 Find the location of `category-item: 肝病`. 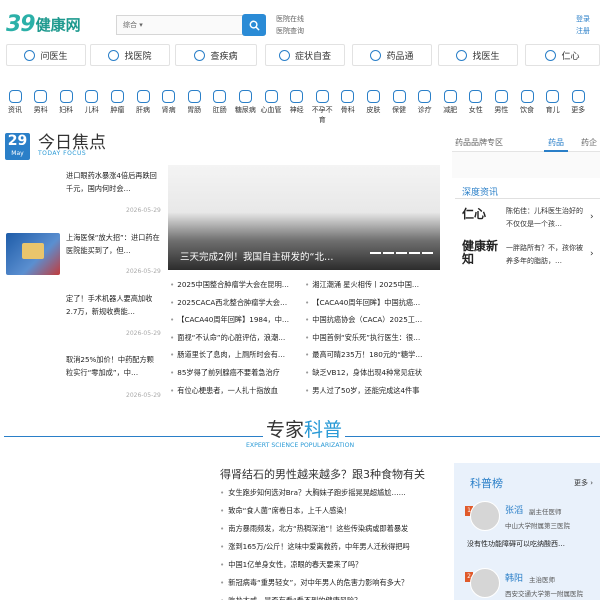

category-item: 肝病 is located at coordinates (143, 102).